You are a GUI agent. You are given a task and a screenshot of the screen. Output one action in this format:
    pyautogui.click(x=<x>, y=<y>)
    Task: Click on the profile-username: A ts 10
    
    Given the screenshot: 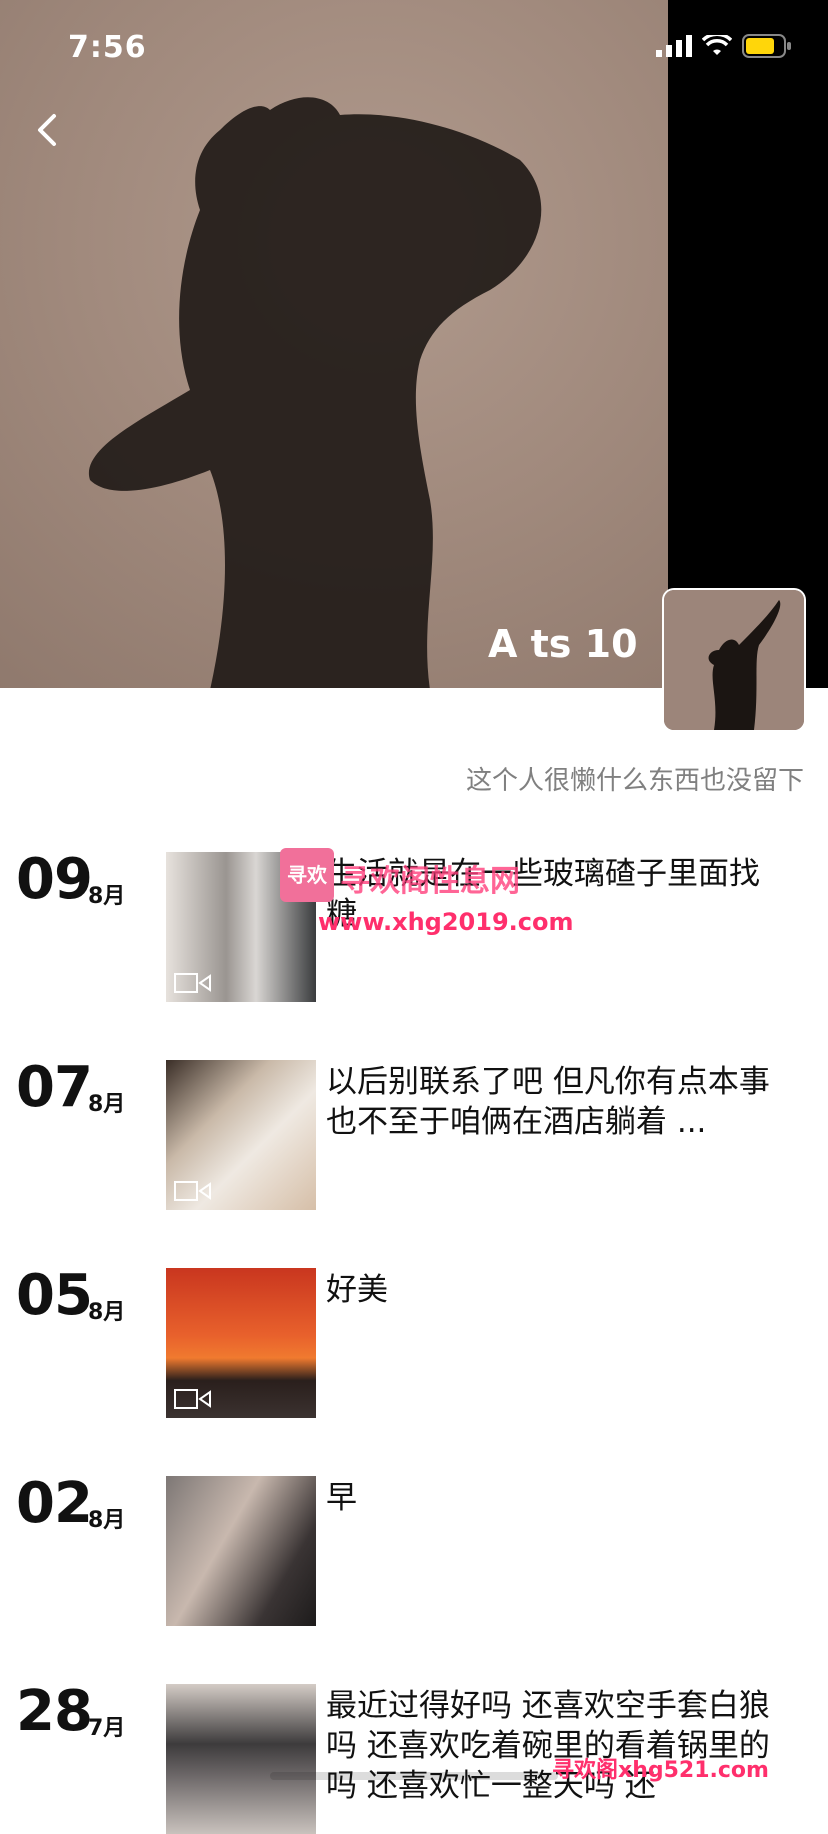 What is the action you would take?
    pyautogui.click(x=563, y=644)
    